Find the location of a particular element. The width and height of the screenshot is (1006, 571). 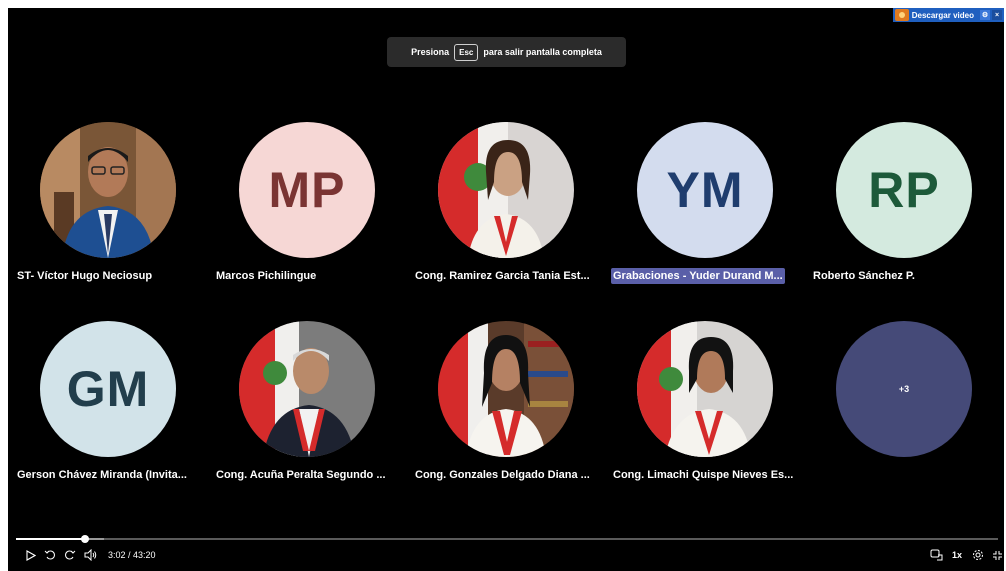

player-controls: 3:02 / 43:20 1x is located at coordinates (509, 555).